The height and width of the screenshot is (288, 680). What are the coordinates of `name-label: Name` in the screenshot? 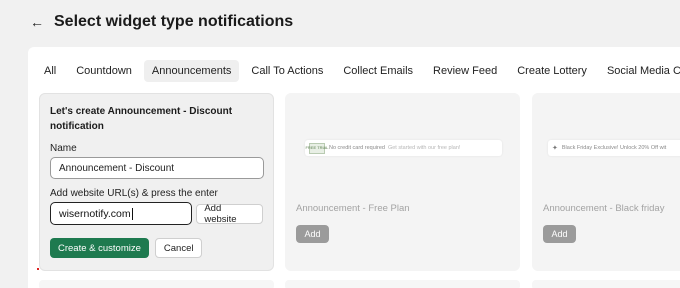 It's located at (63, 148).